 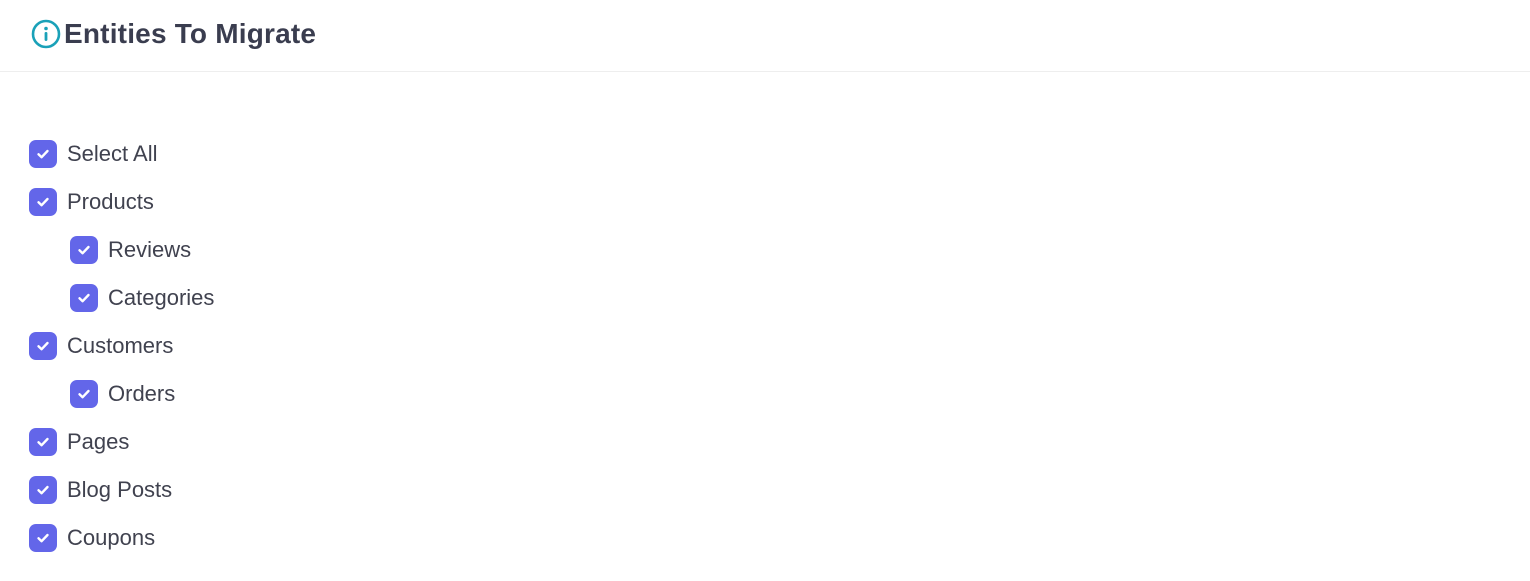 I want to click on checkbox-item-reviews: Reviews, so click(x=765, y=250).